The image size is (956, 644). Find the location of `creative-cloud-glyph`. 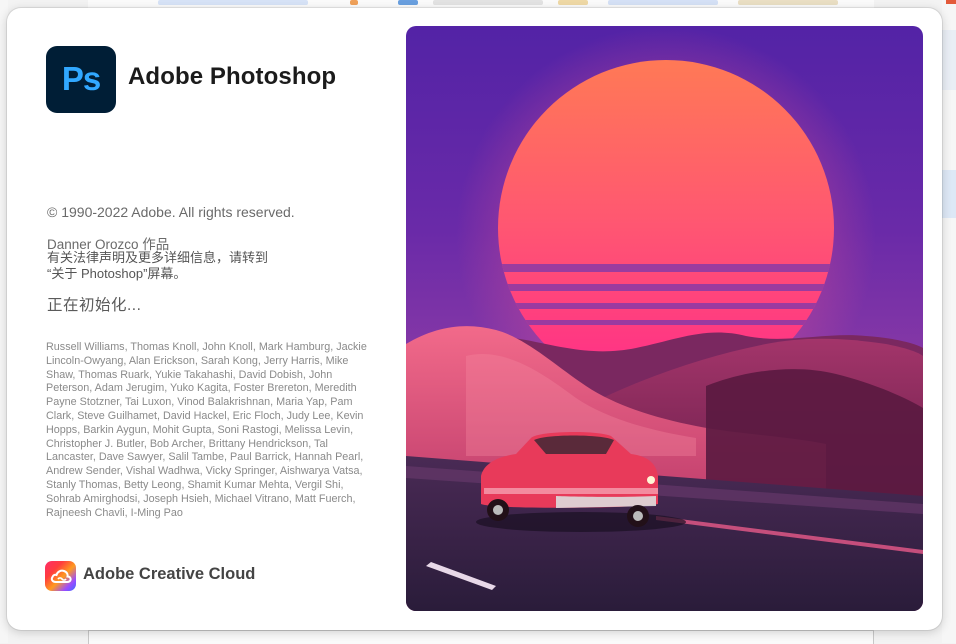

creative-cloud-glyph is located at coordinates (61, 576).